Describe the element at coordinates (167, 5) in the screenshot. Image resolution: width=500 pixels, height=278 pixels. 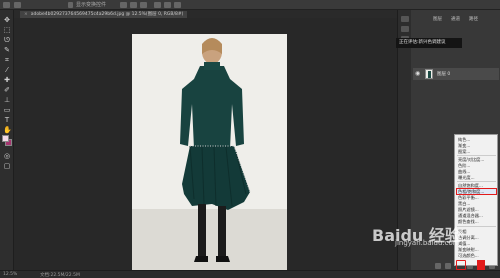
I see `distribute-2-icon` at that location.